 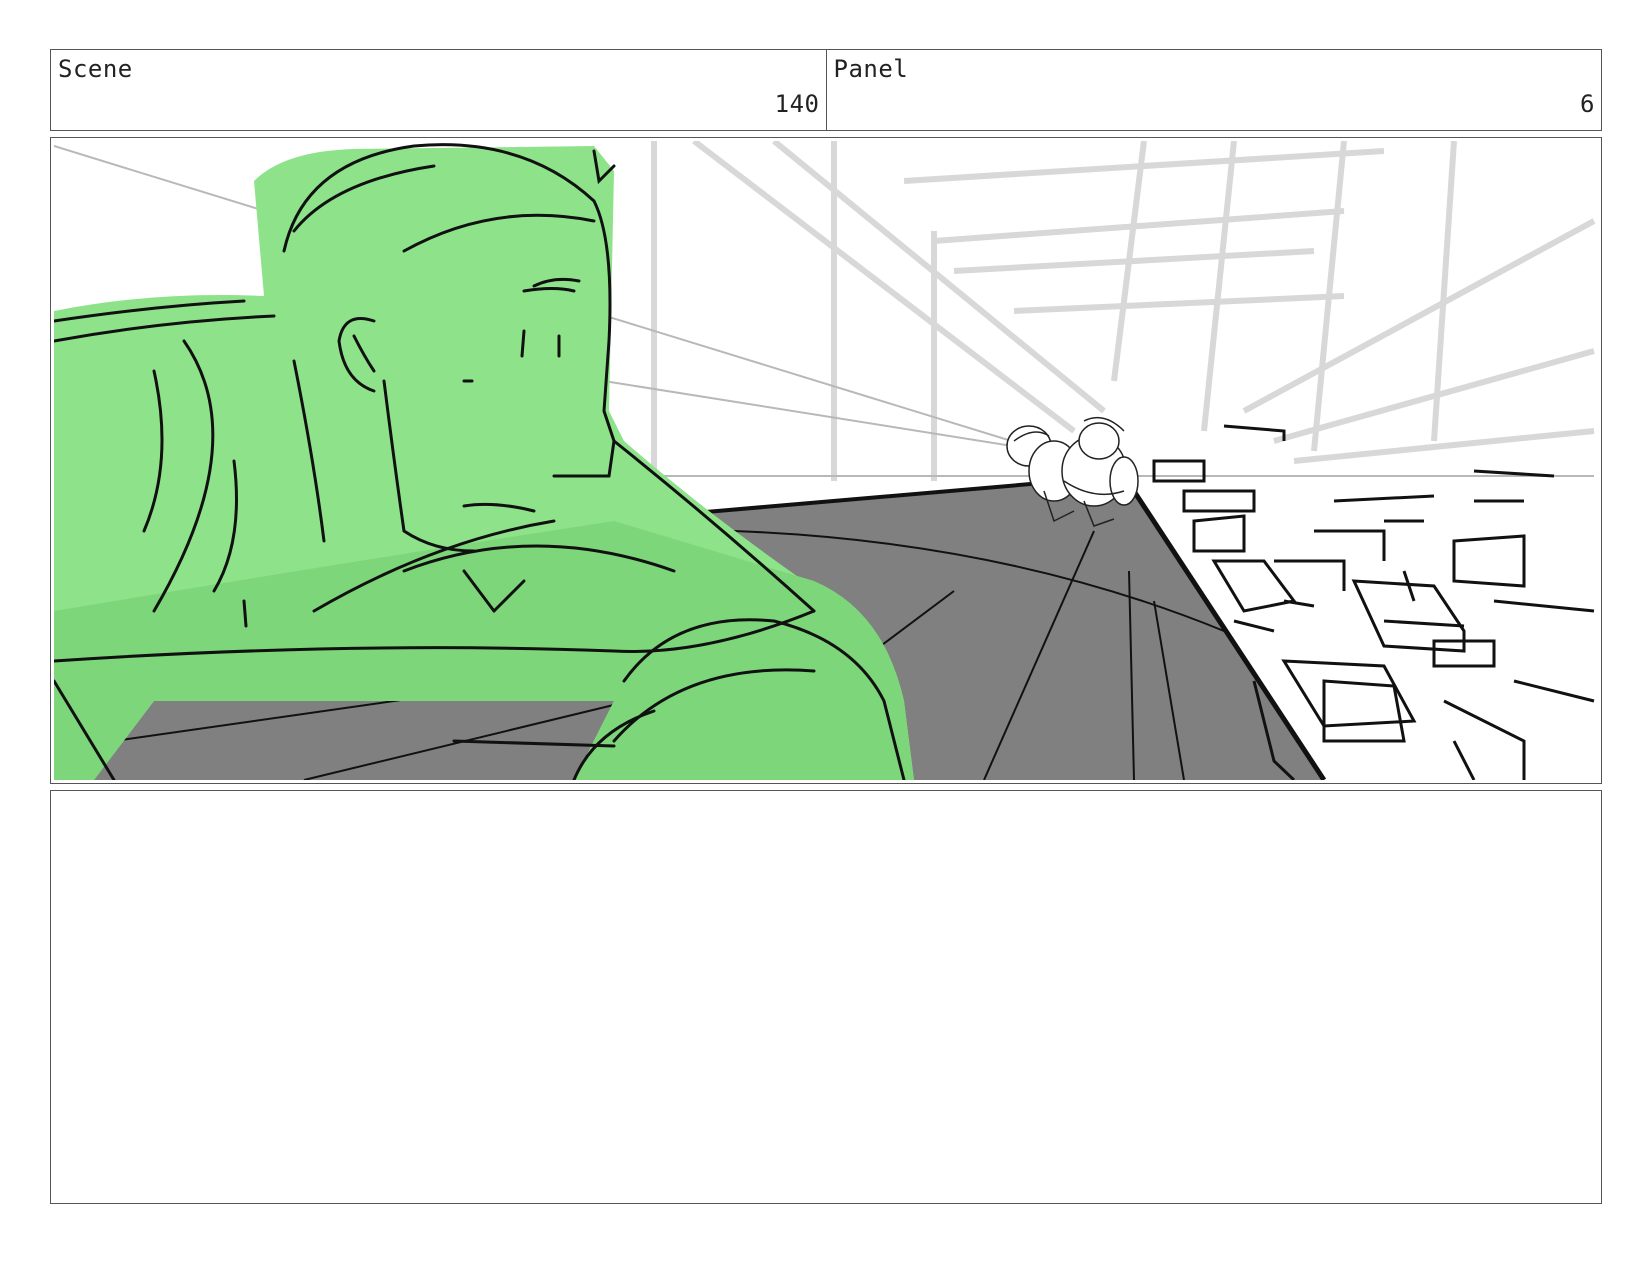 I want to click on panel-header: Scene 140 Panel 6, so click(x=826, y=90).